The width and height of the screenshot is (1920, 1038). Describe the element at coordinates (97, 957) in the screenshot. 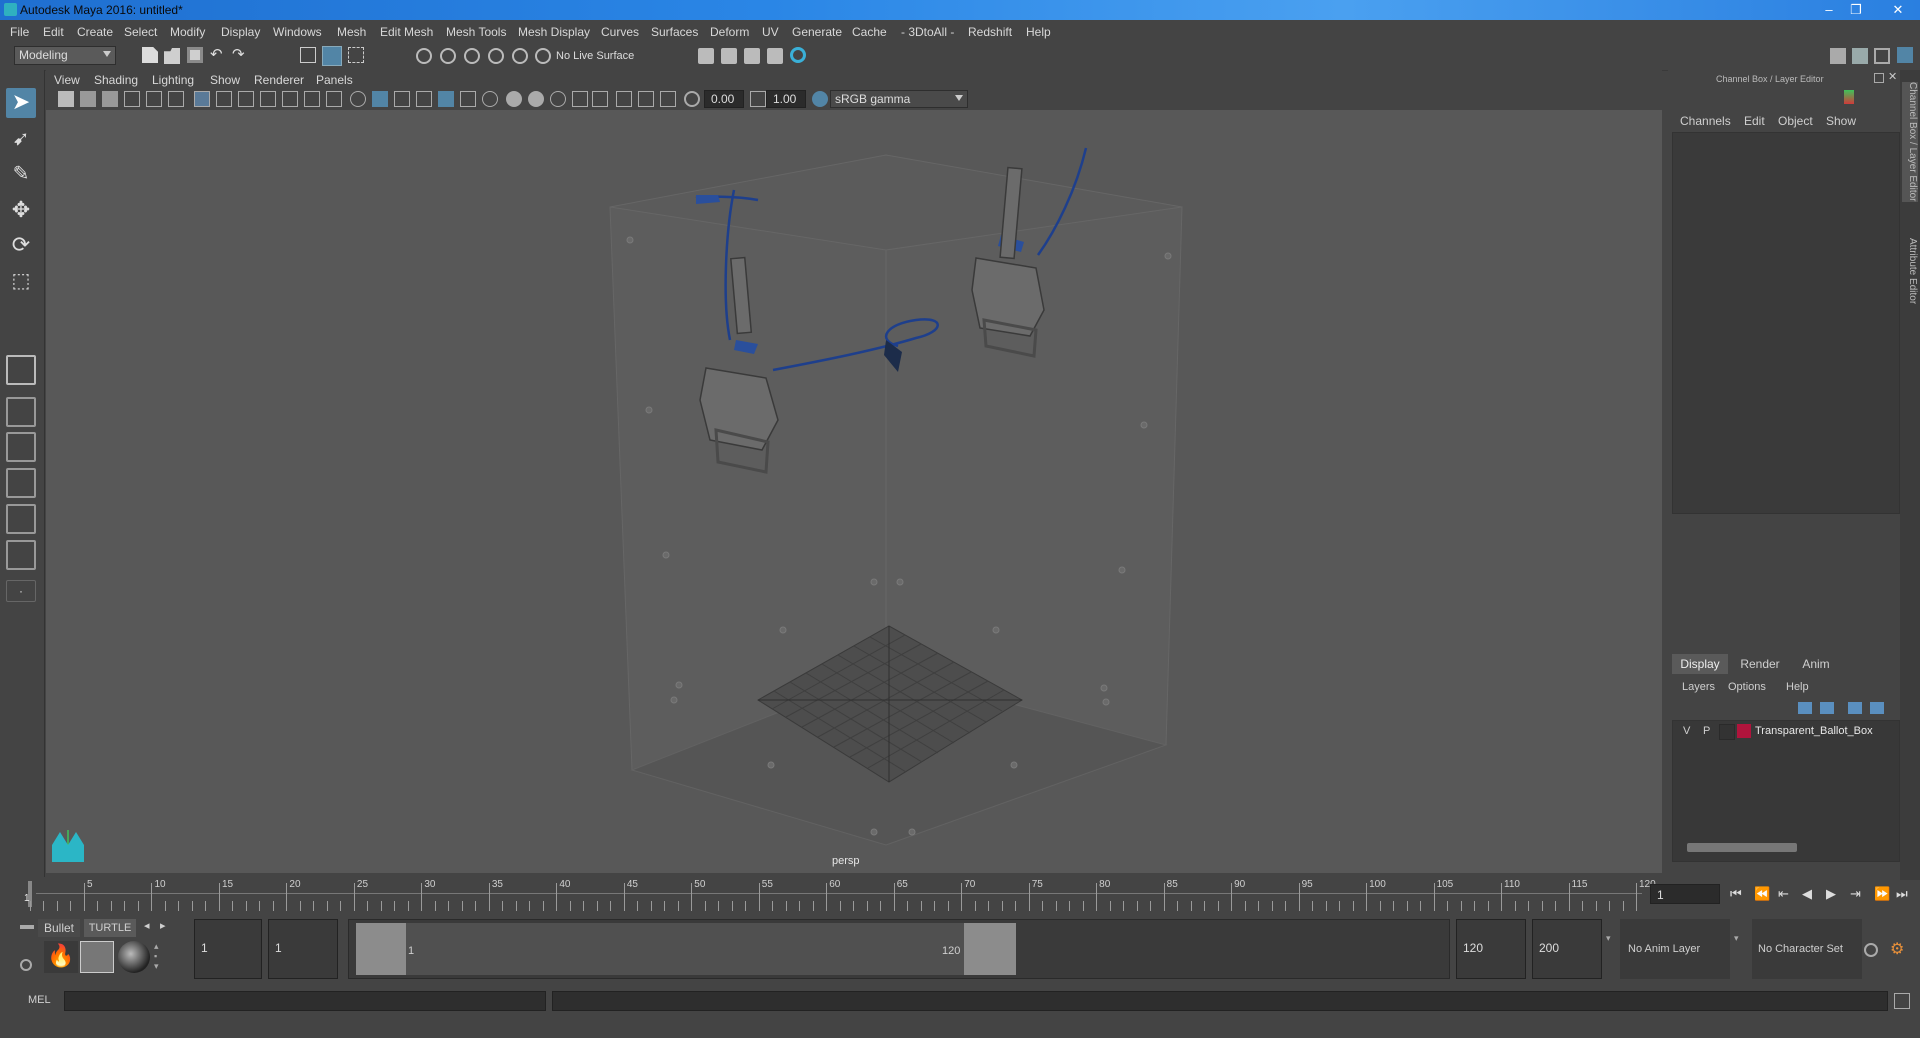

I see `turtle-bake-icon` at that location.